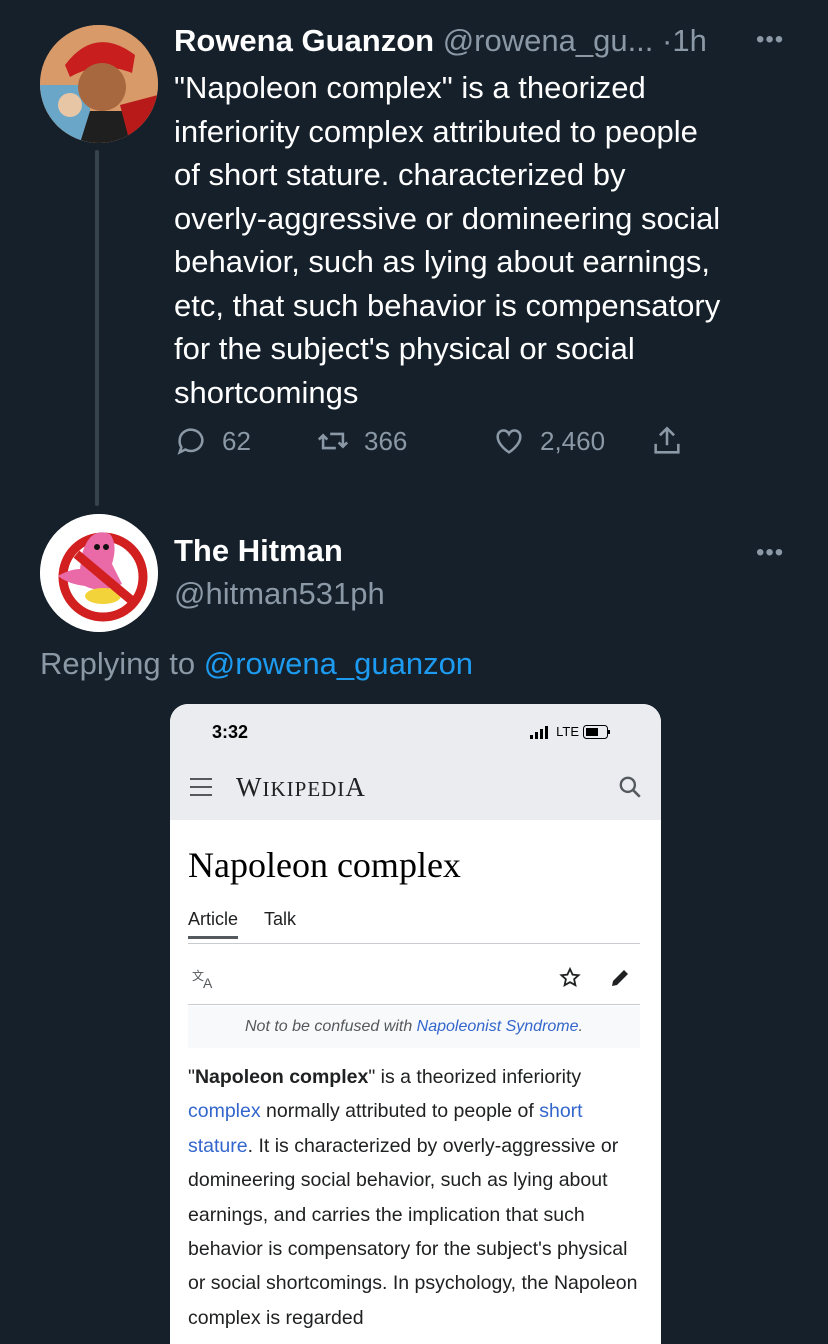 Image resolution: width=828 pixels, height=1344 pixels. What do you see at coordinates (208, 982) in the screenshot?
I see `svg-text: A` at bounding box center [208, 982].